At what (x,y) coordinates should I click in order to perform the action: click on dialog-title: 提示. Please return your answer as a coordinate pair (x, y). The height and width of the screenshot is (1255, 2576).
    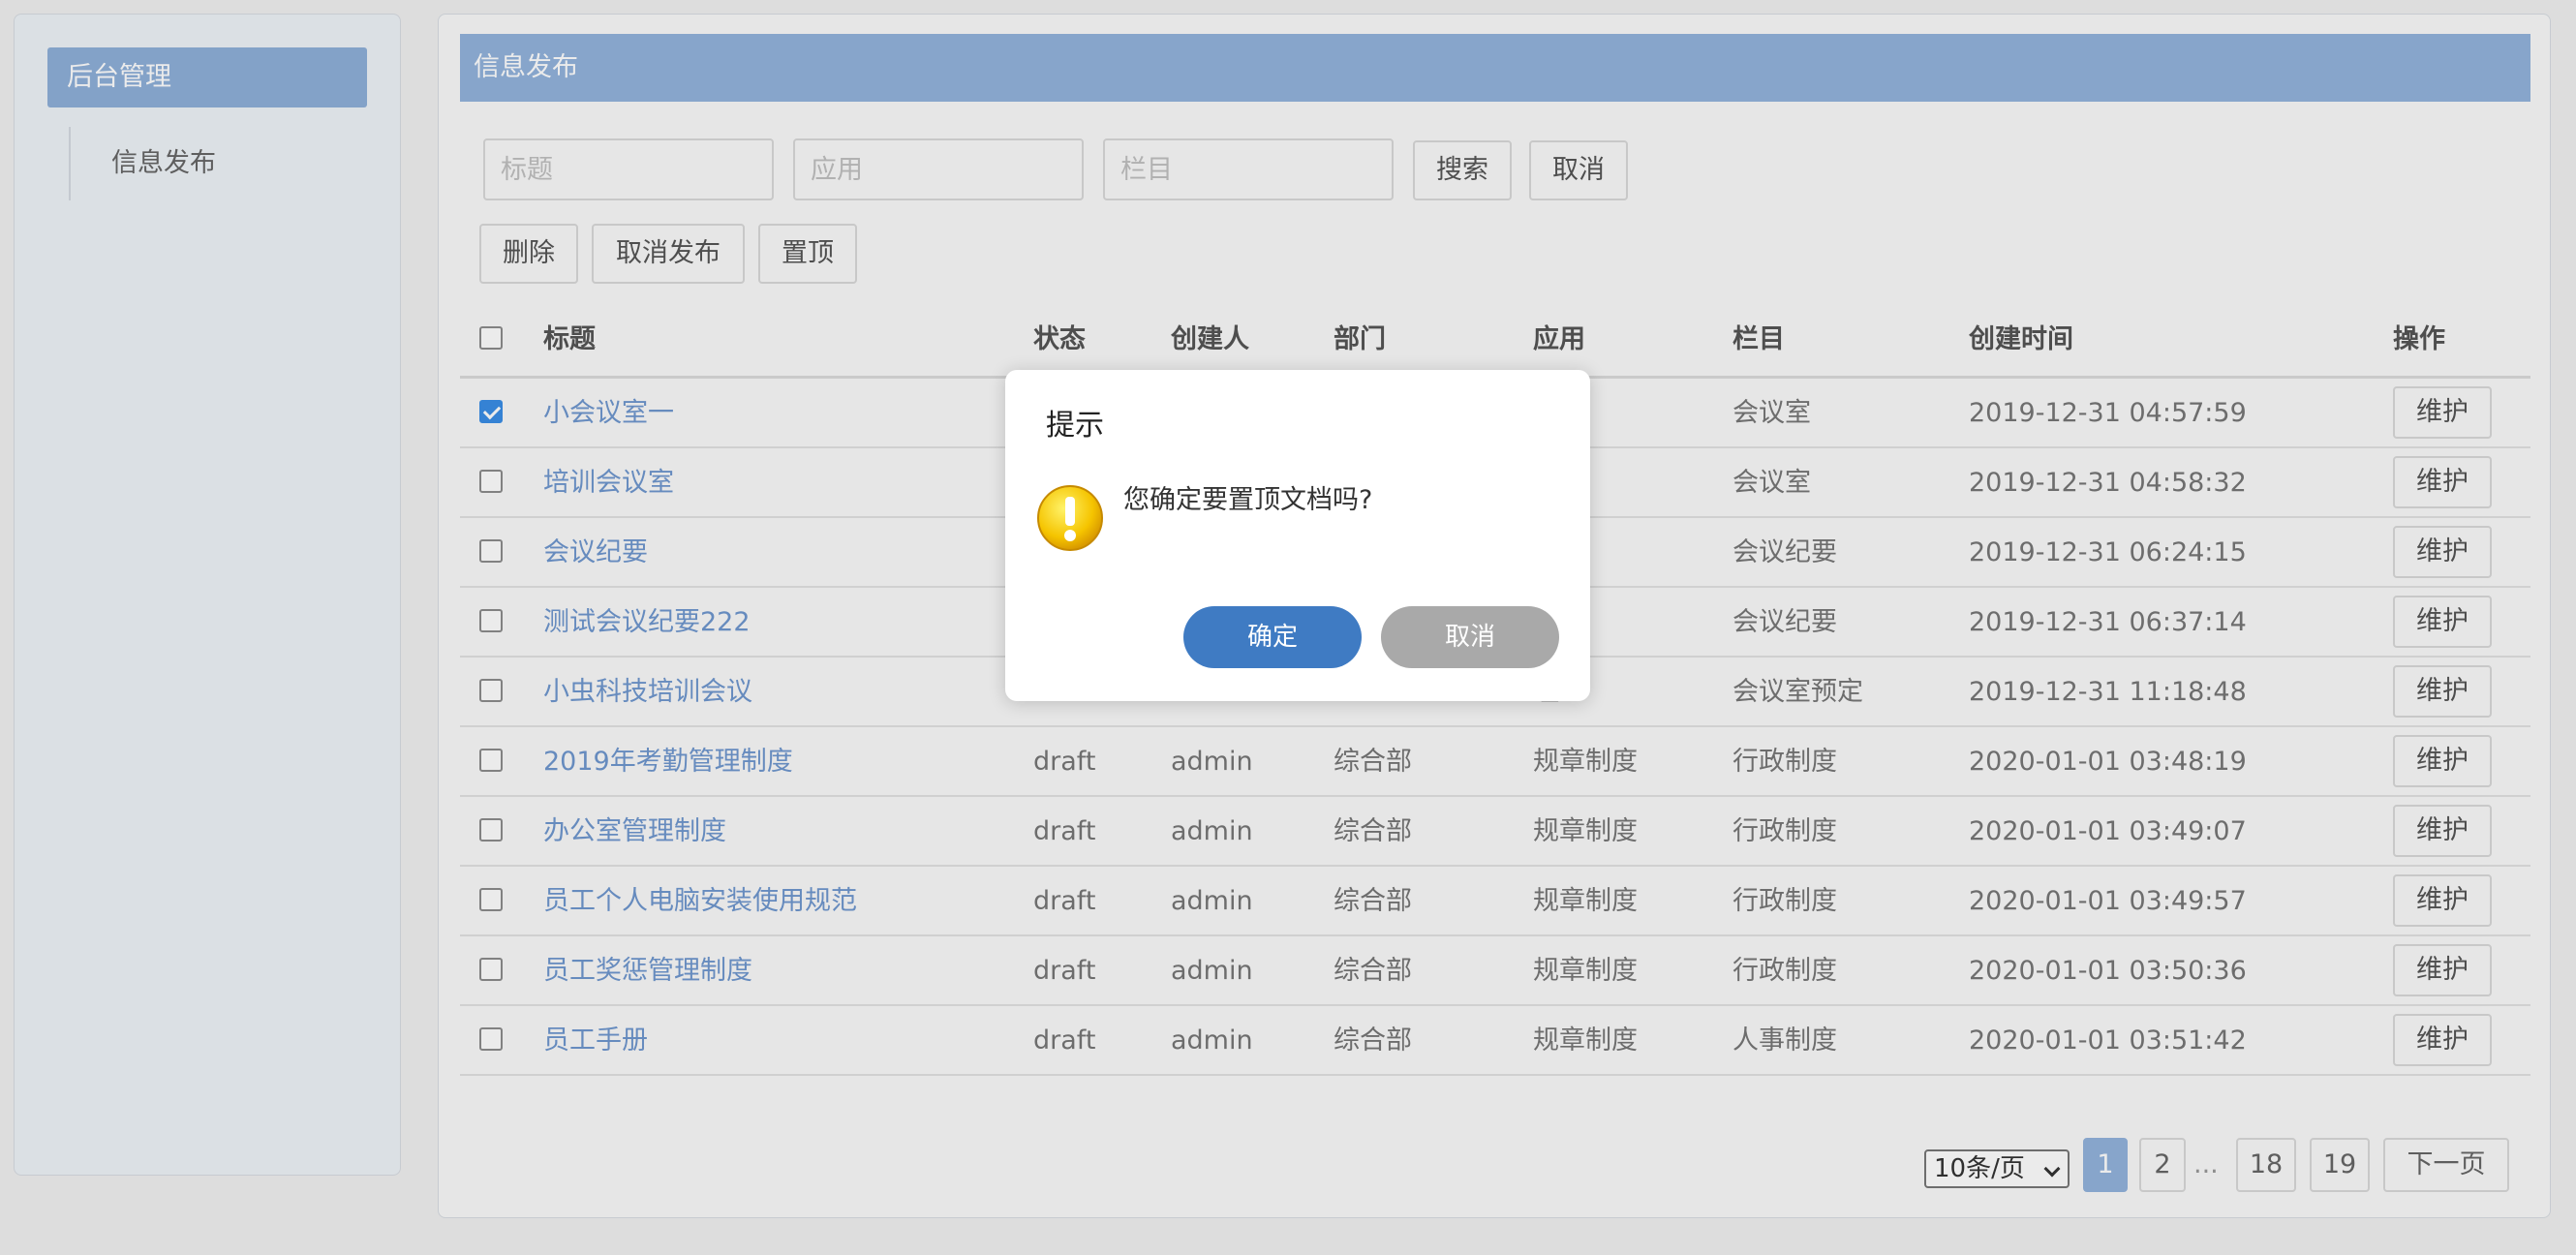
    Looking at the image, I should click on (1075, 426).